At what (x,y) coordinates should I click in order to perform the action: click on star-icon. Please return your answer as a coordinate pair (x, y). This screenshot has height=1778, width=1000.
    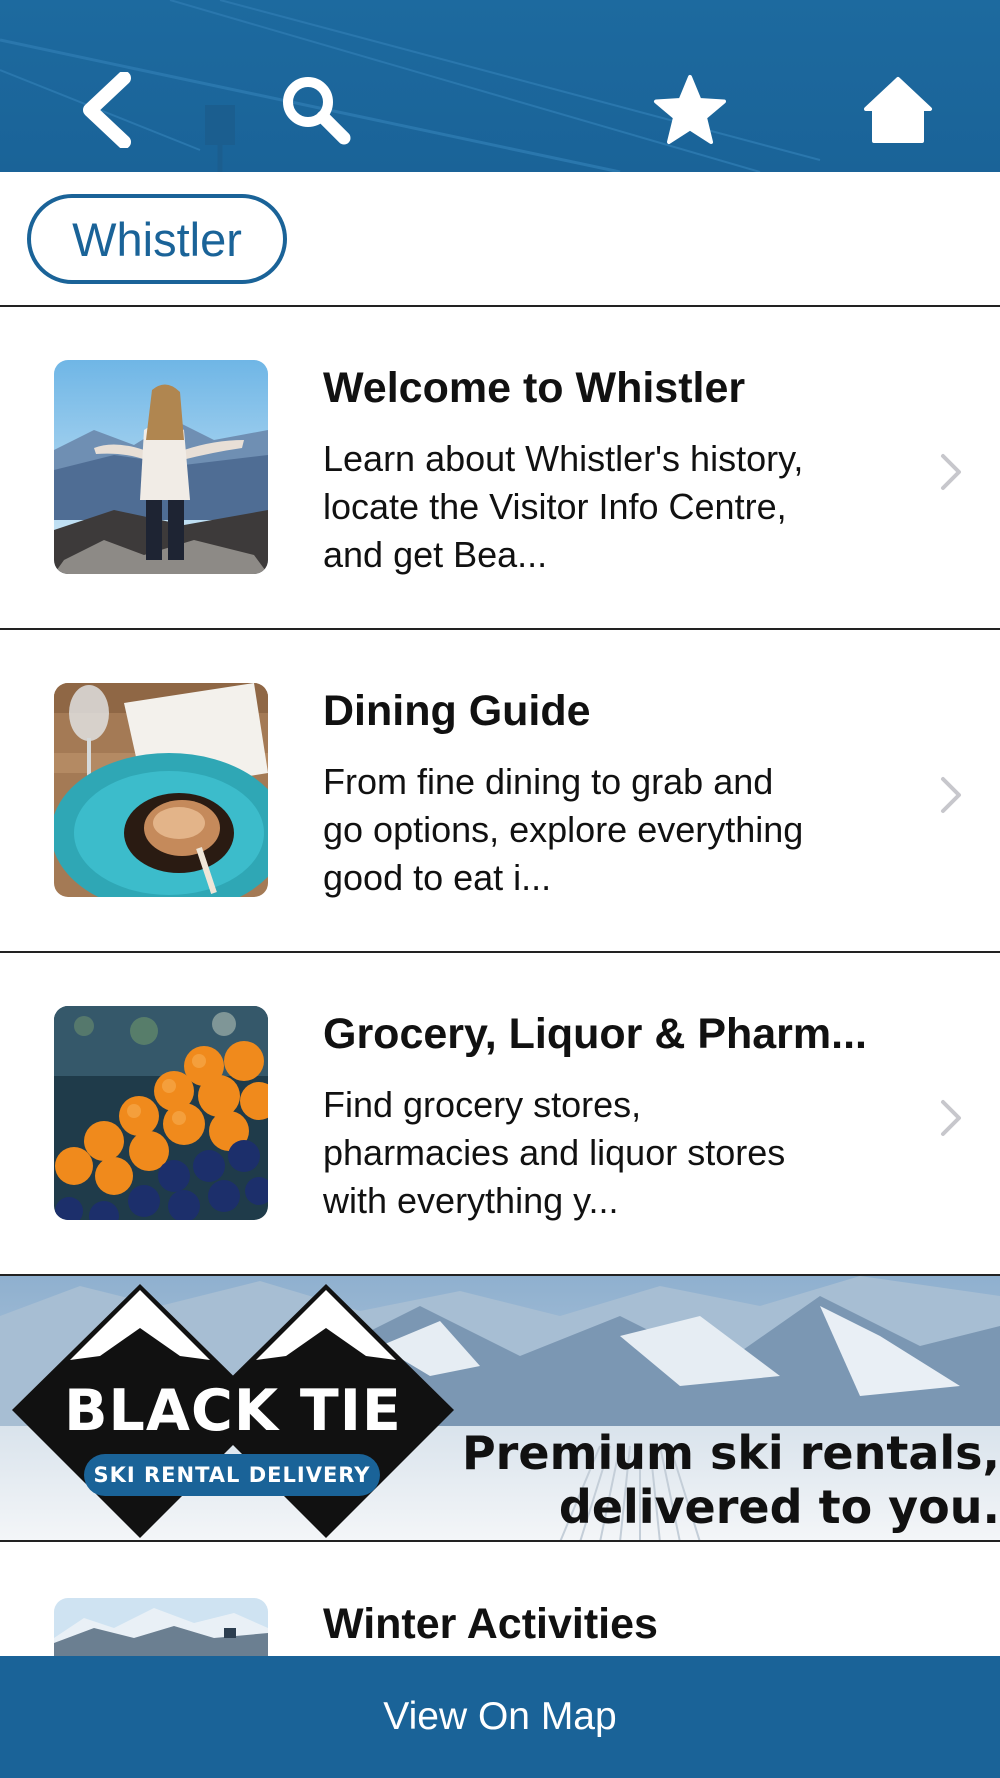
    Looking at the image, I should click on (690, 109).